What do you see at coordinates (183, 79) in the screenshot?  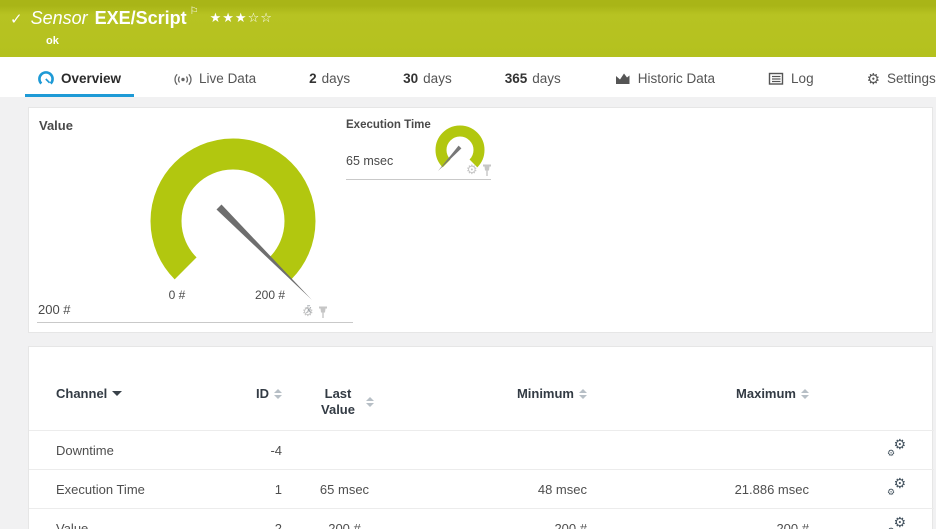 I see `live-data-icon` at bounding box center [183, 79].